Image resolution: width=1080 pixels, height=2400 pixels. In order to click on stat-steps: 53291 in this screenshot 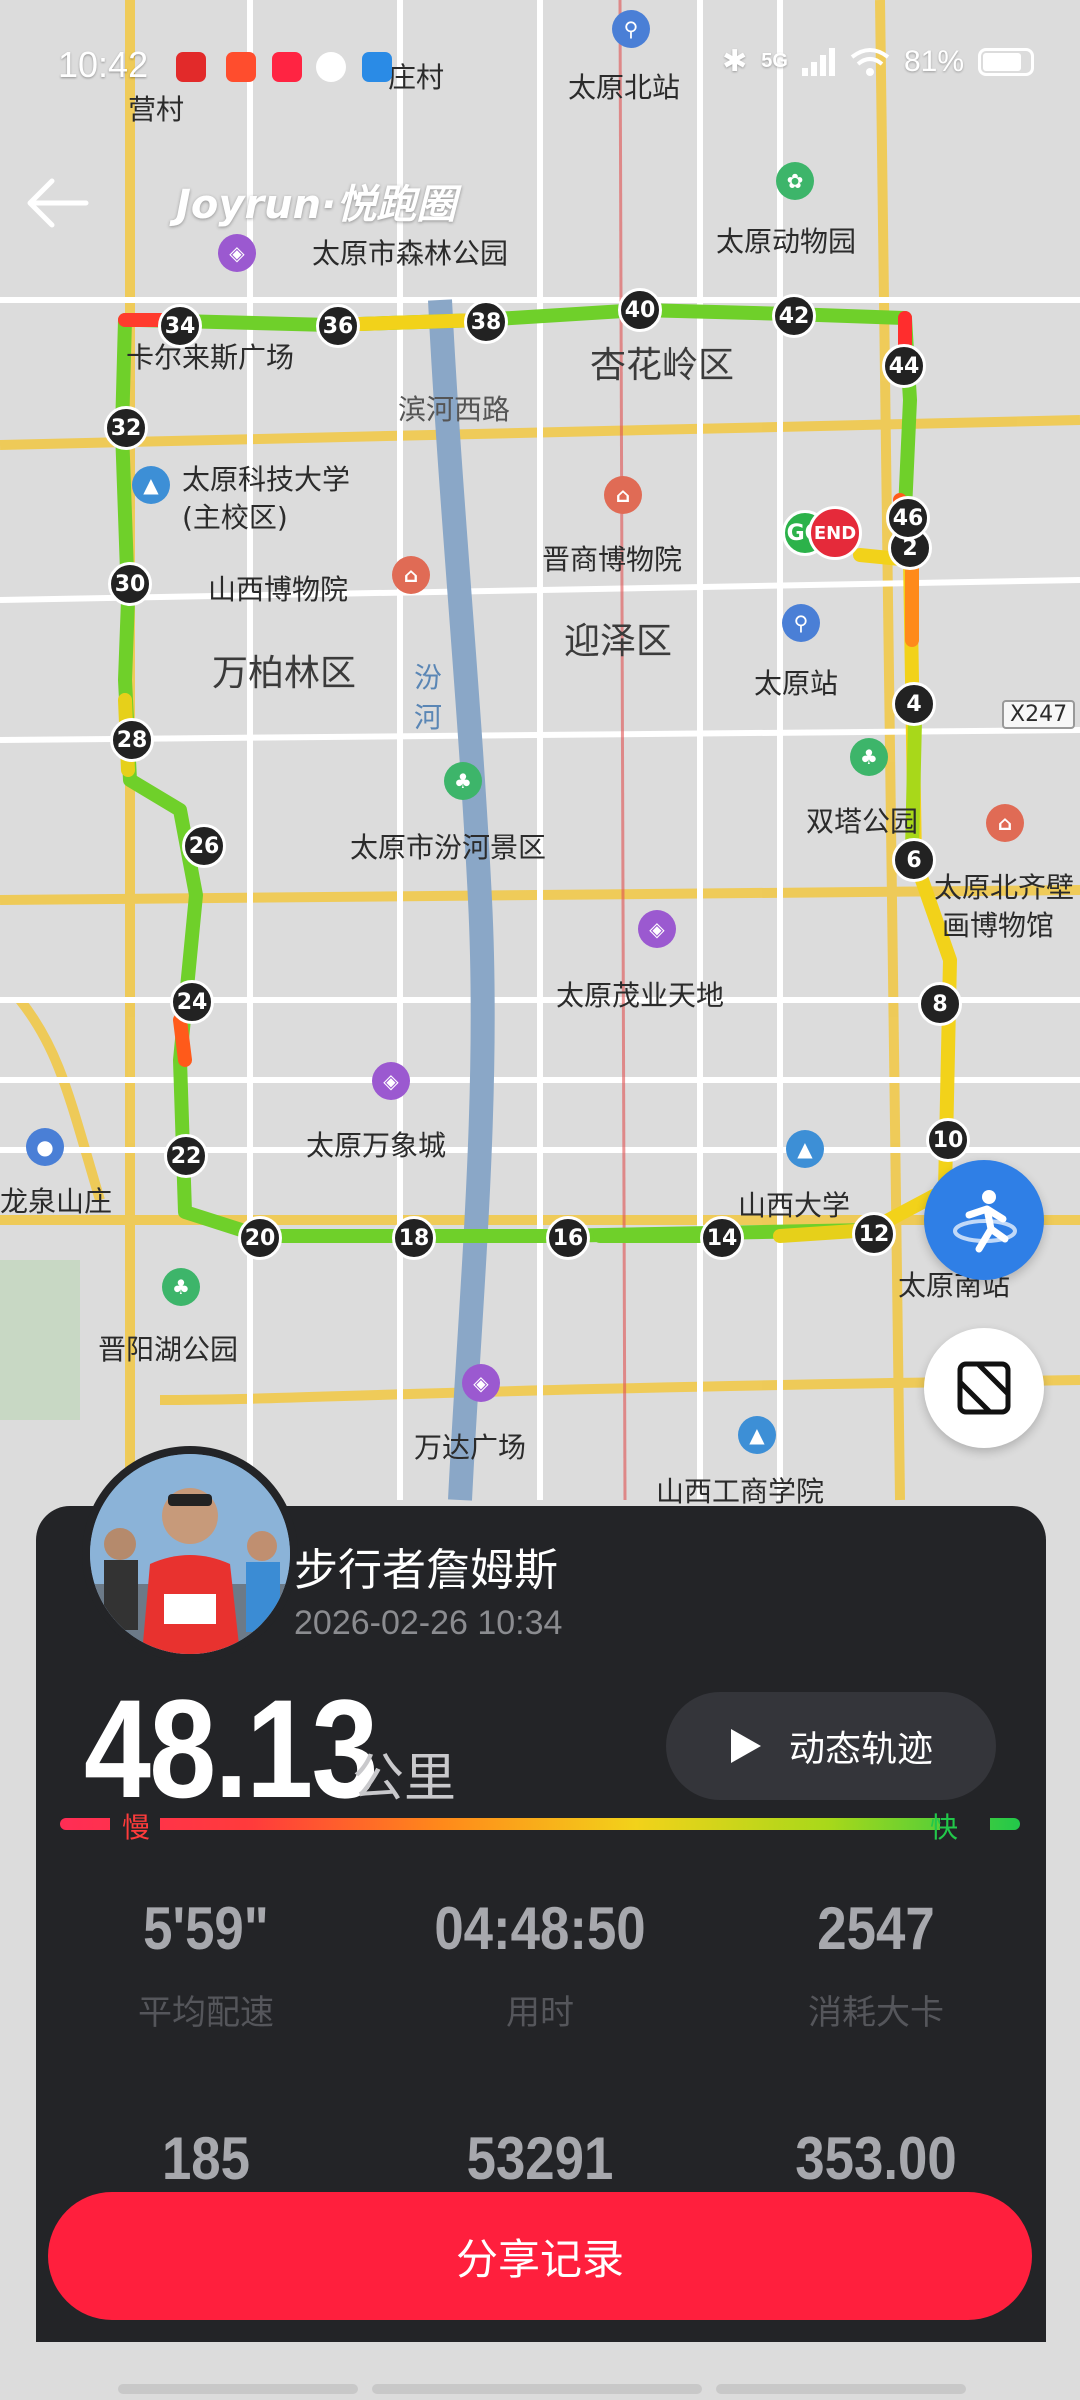, I will do `click(540, 2158)`.